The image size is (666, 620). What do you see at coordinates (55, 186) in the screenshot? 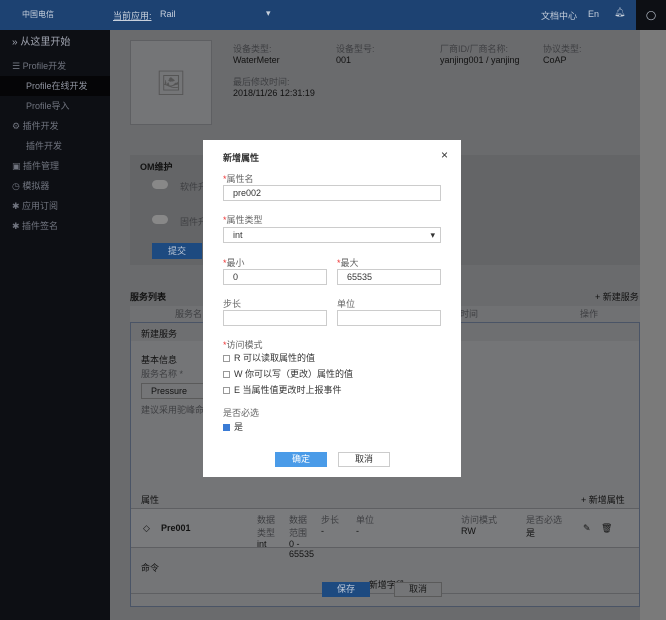
I see `sidebar-item-simulator: ◷ 模拟器` at bounding box center [55, 186].